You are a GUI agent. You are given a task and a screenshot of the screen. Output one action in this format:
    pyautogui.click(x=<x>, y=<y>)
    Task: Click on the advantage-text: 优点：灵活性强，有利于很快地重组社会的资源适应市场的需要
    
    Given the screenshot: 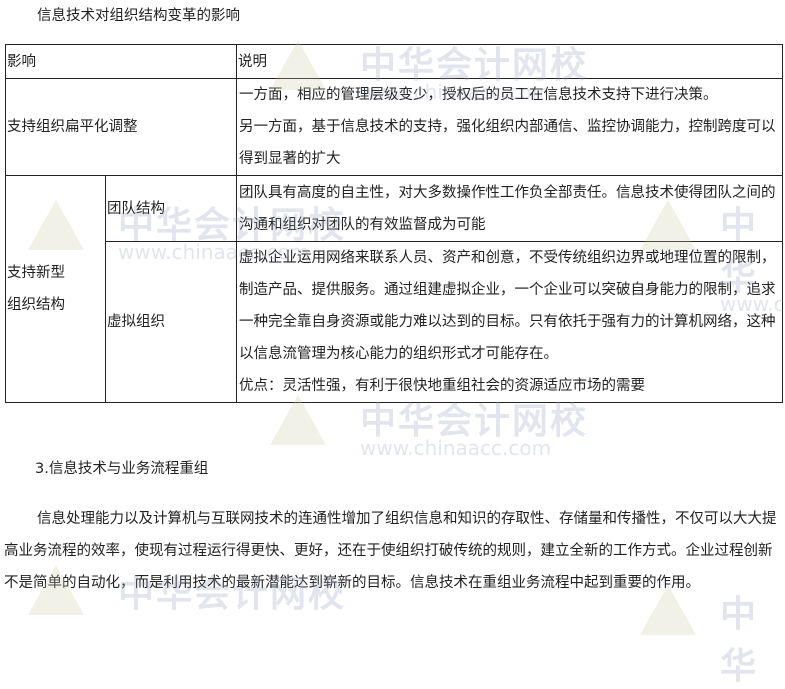 What is the action you would take?
    pyautogui.click(x=442, y=386)
    